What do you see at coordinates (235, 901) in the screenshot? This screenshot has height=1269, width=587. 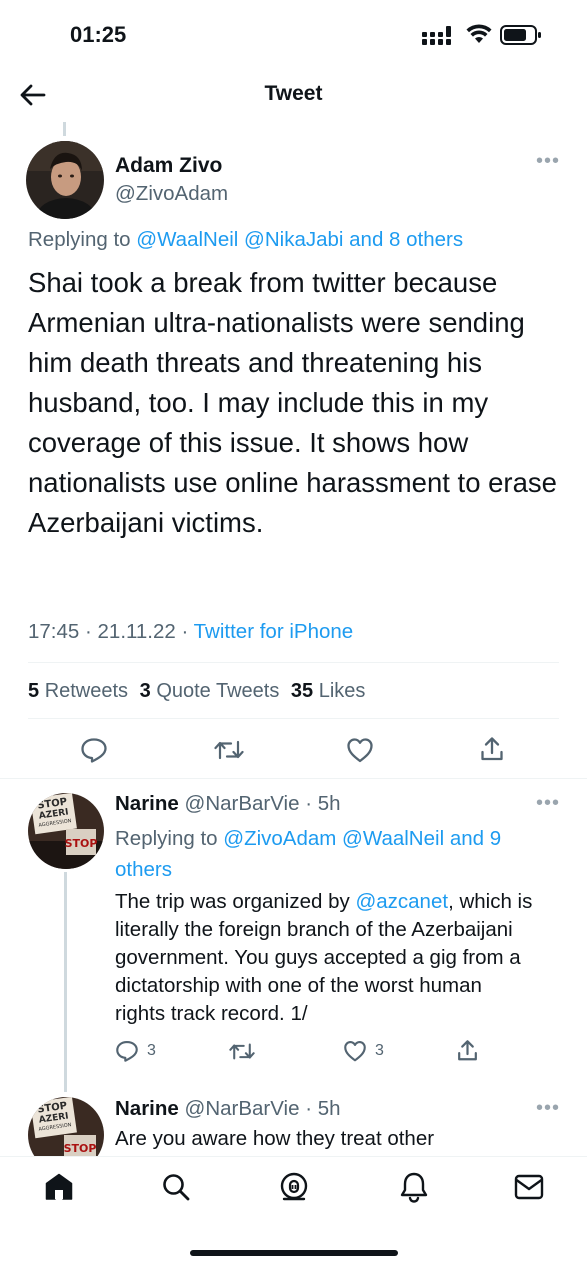 I see `reply-text-segment: The trip was organized by` at bounding box center [235, 901].